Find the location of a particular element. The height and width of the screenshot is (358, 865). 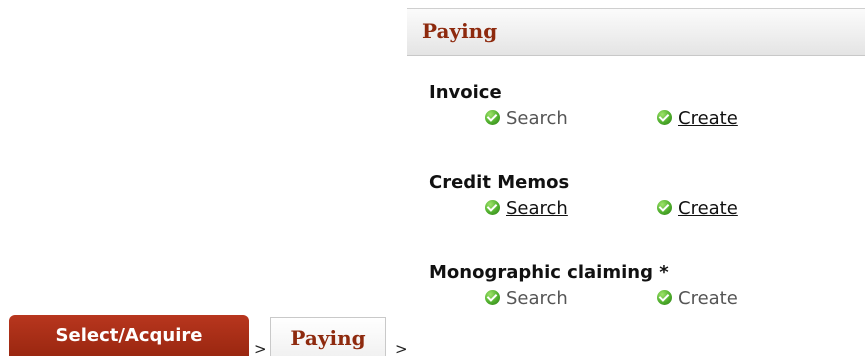

credit-memos-search-action: Search is located at coordinates (526, 208).